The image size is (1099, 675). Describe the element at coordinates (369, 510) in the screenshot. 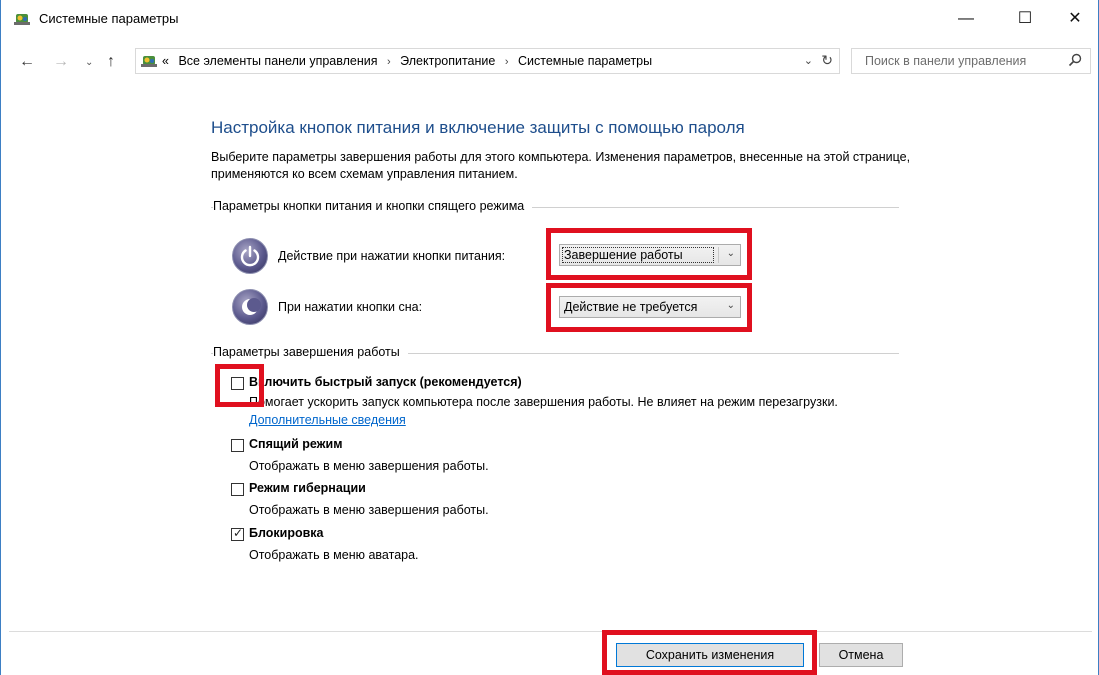

I see `hibernate-option-desc: Отображать в меню завершения работы.` at that location.